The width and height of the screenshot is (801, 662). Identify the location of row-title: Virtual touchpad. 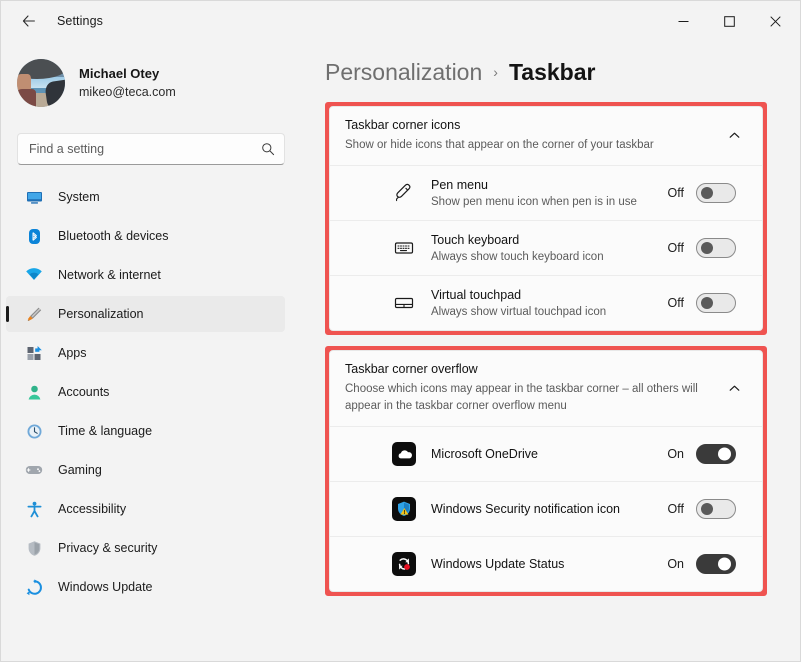
(476, 294).